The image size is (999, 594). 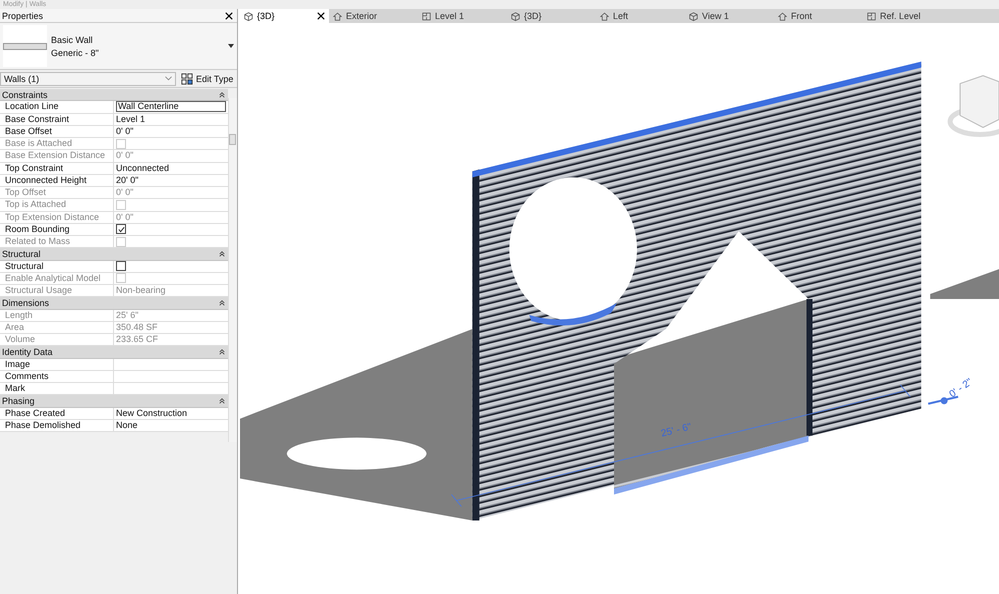 I want to click on dimension-label: 0' - 2", so click(x=961, y=388).